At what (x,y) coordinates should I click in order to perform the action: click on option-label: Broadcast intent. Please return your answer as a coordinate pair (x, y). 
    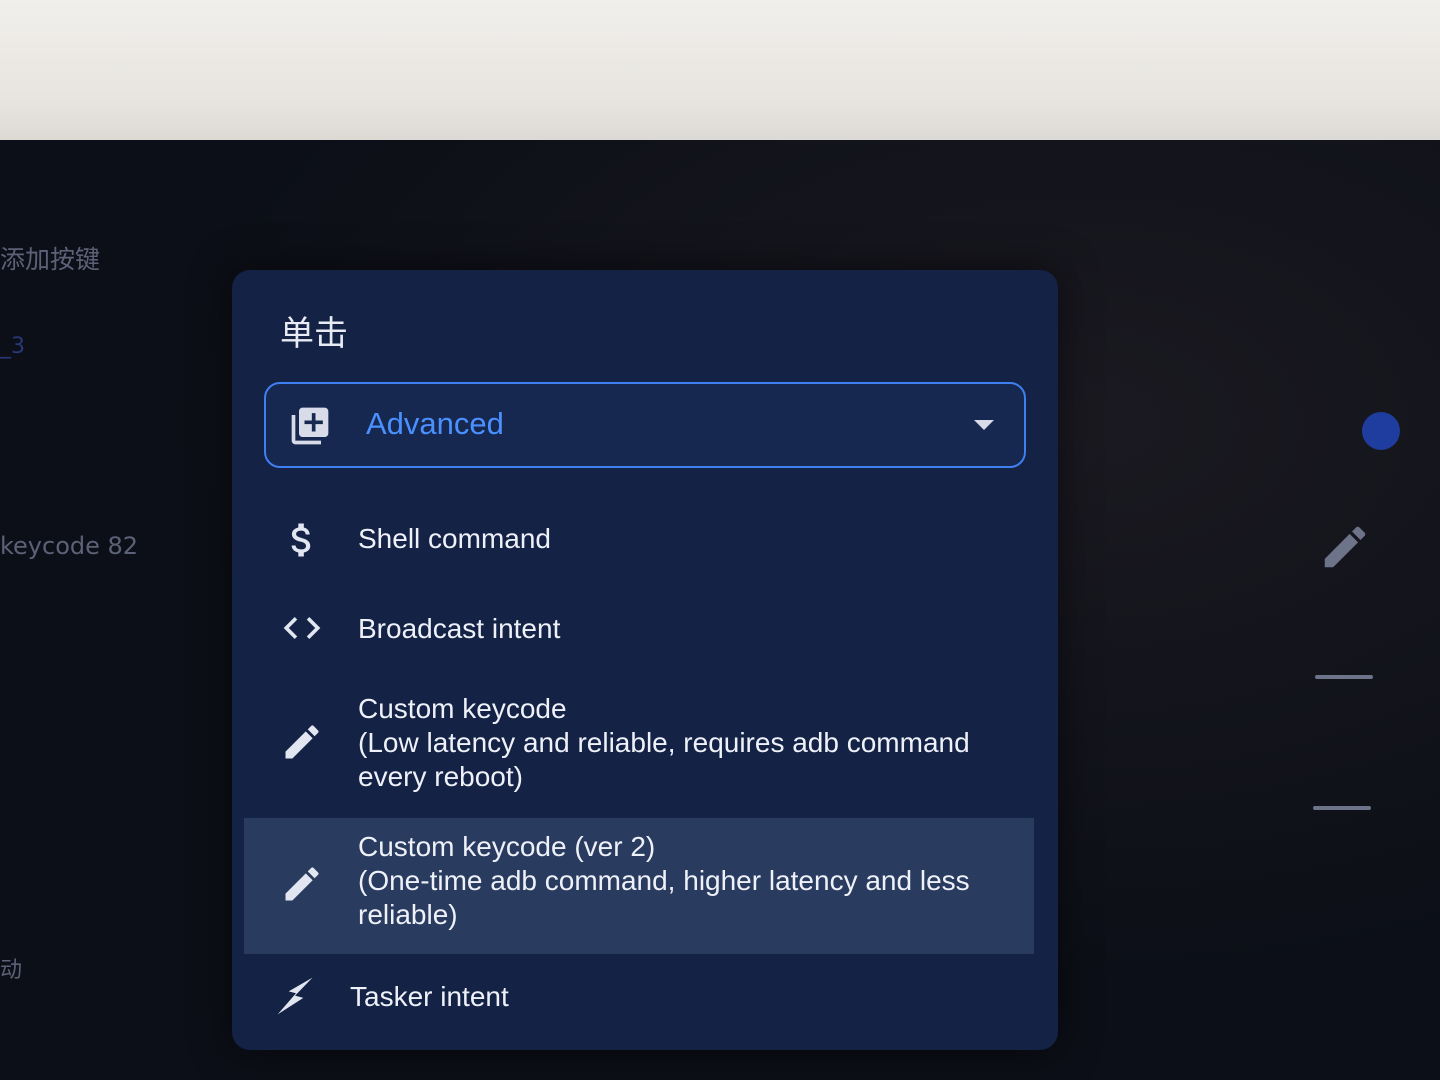
    Looking at the image, I should click on (459, 628).